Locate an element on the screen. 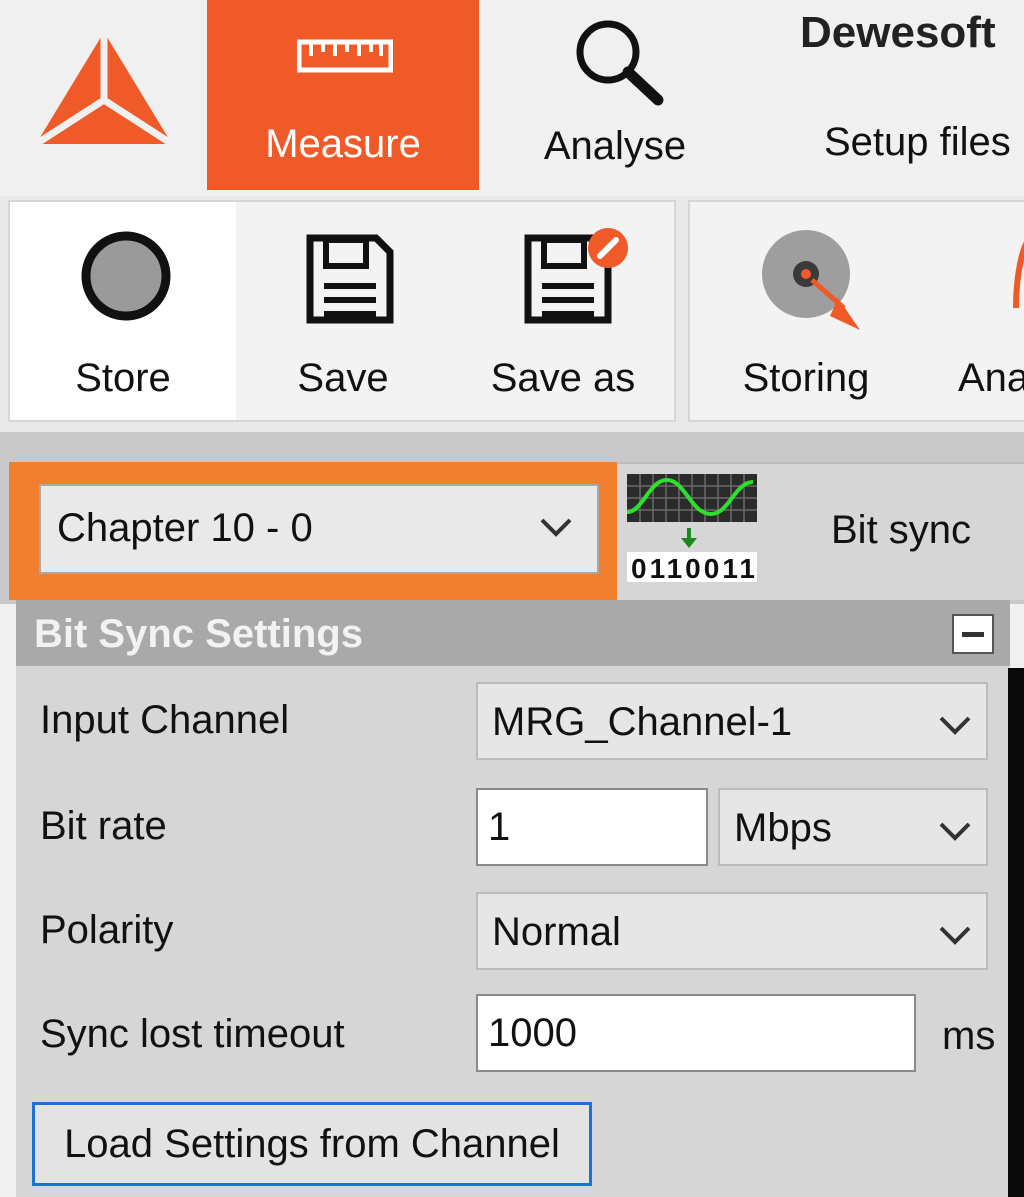 The width and height of the screenshot is (1024, 1197). storage-disk-icon is located at coordinates (811, 280).